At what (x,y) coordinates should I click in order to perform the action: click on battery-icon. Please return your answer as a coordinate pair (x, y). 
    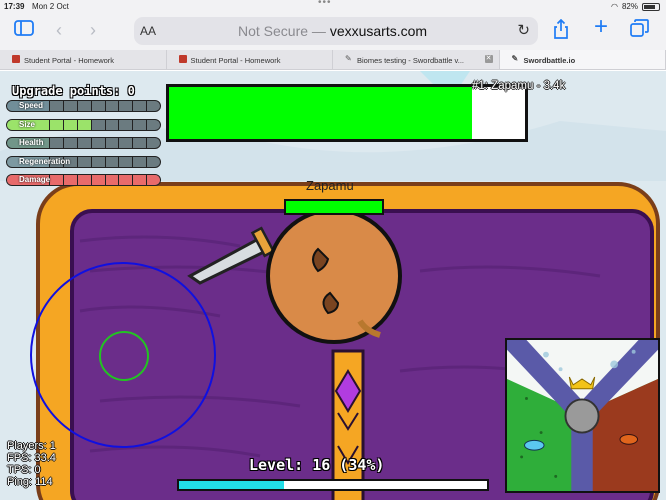
    Looking at the image, I should click on (651, 6).